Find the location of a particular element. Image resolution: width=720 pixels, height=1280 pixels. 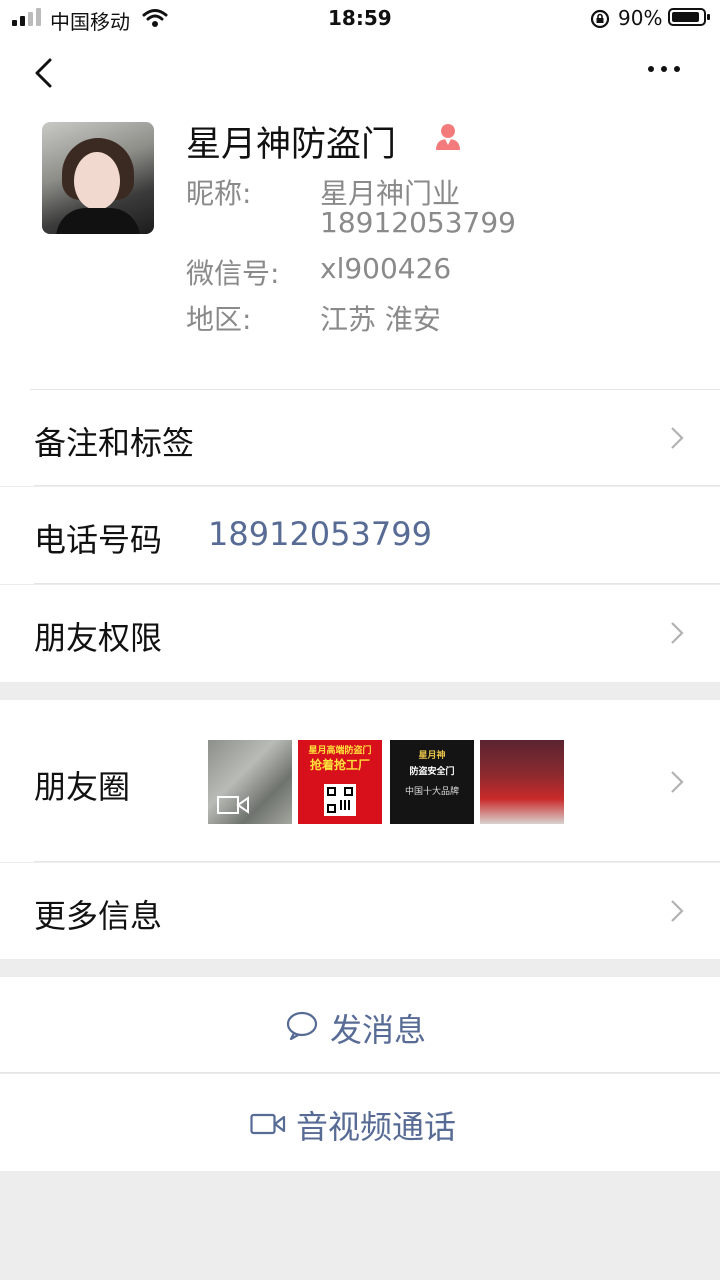

more-options-icon is located at coordinates (664, 71).